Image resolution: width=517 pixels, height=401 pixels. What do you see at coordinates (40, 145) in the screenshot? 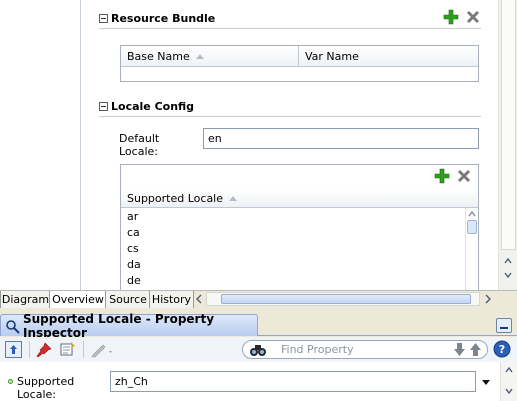
I see `left-margin-strip` at bounding box center [40, 145].